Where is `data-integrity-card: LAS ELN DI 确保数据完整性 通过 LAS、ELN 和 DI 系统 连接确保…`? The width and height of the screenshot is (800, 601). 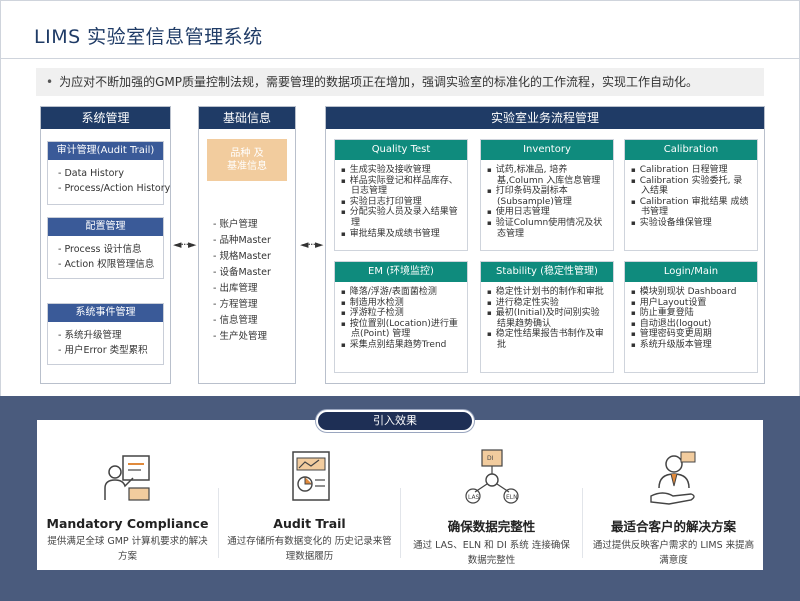
data-integrity-card: LAS ELN DI 确保数据完整性 通过 LAS、ELN 和 DI 系统 连接确保… is located at coordinates (491, 495).